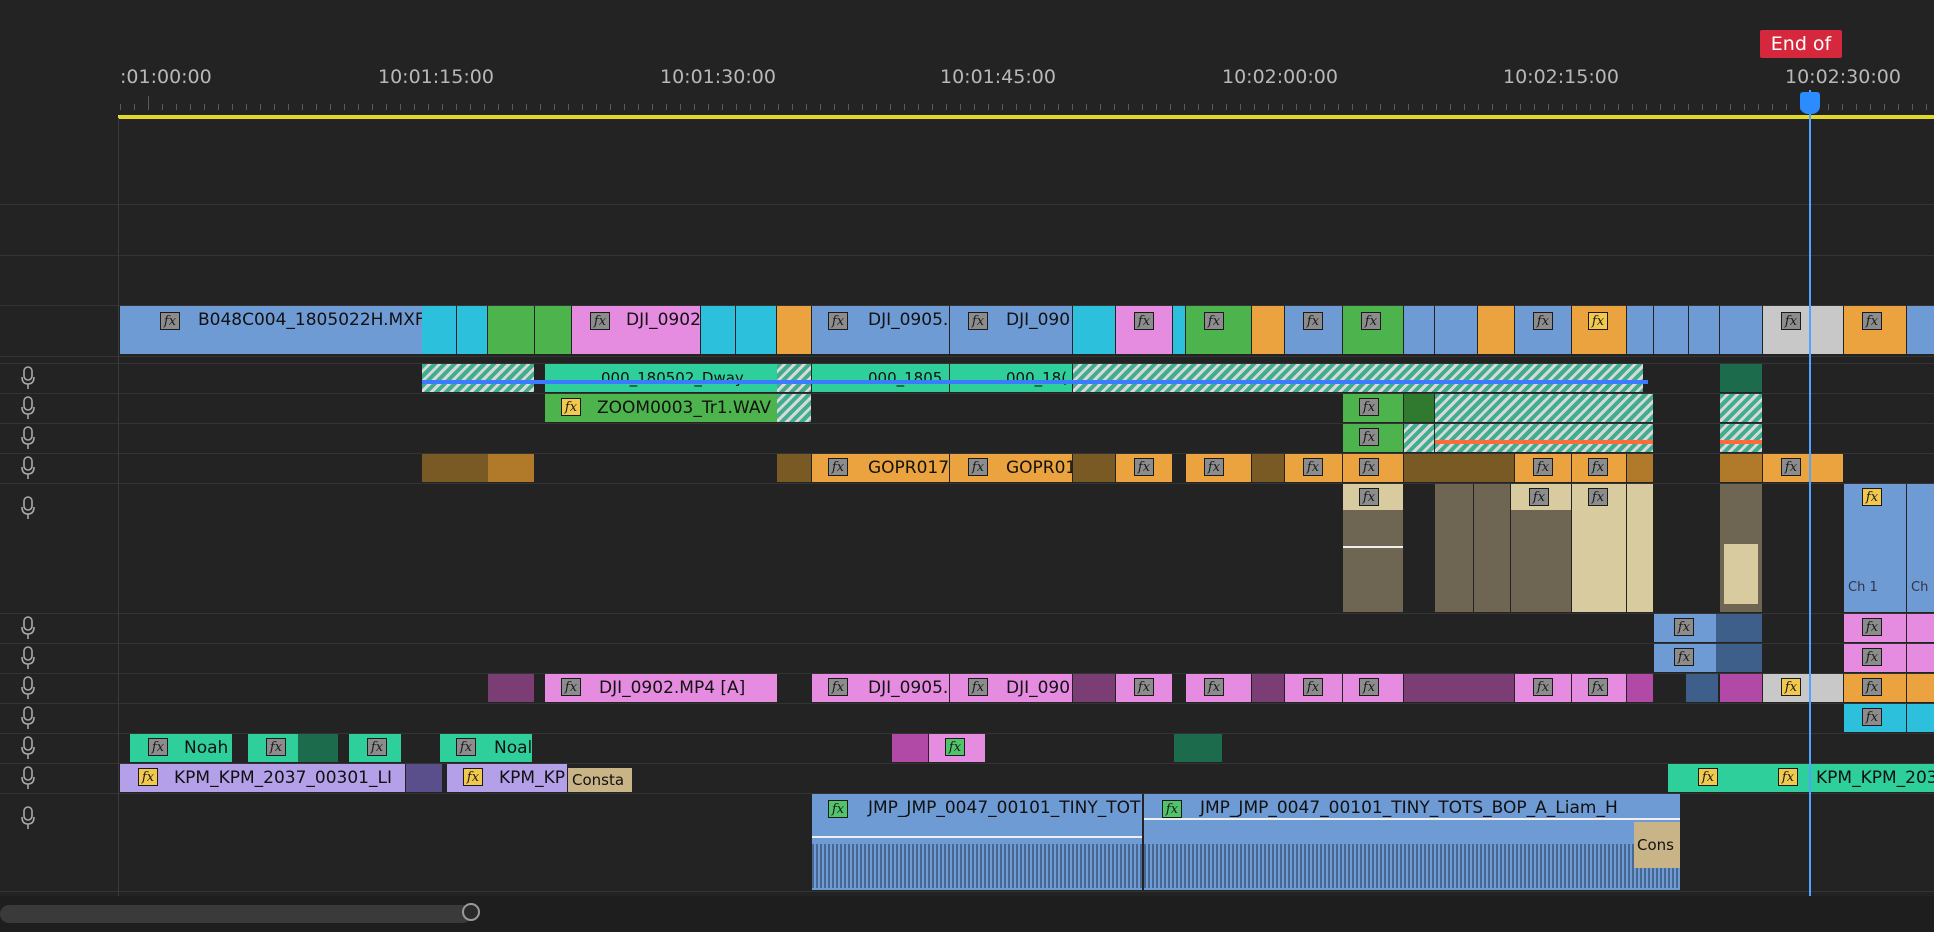  Describe the element at coordinates (236, 914) in the screenshot. I see `scrollbar-thumb` at that location.